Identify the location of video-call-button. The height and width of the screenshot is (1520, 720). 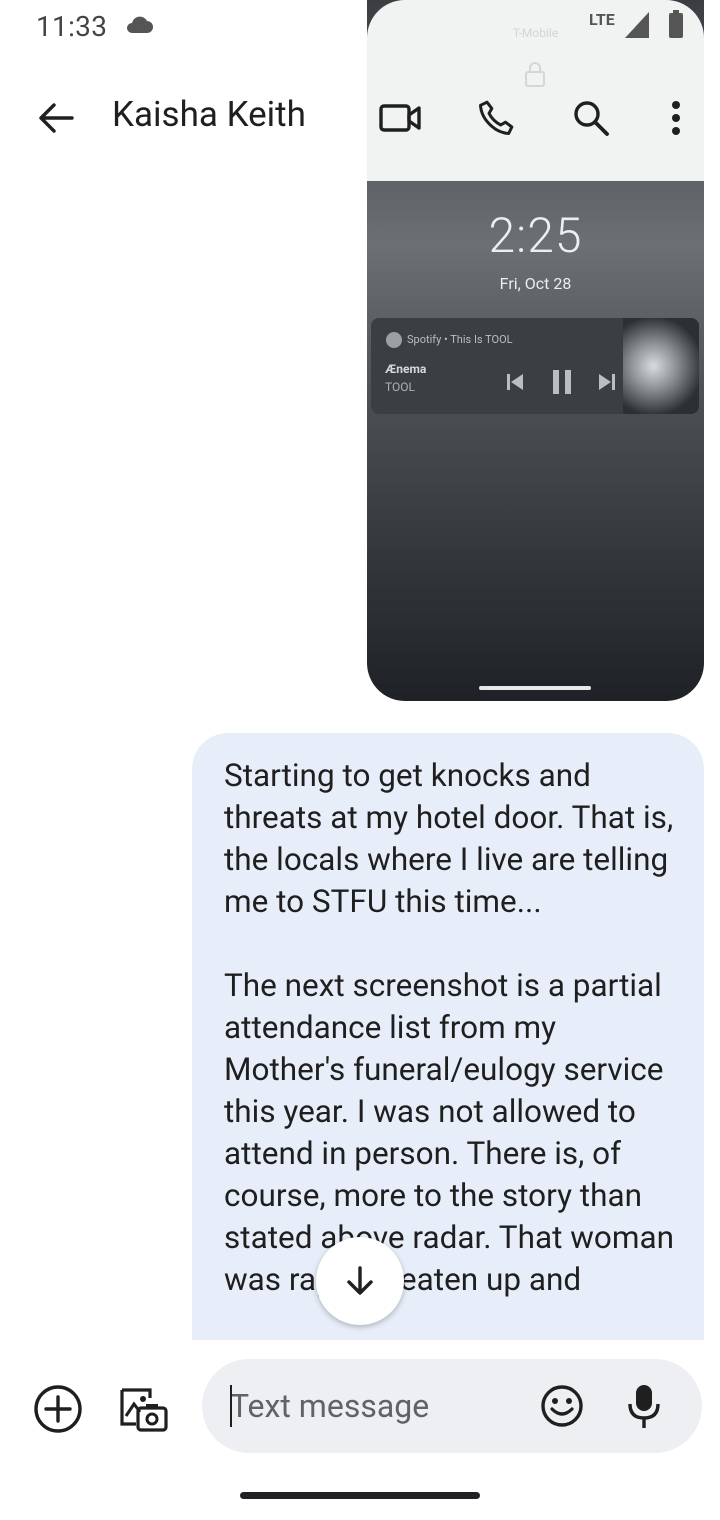
(400, 118).